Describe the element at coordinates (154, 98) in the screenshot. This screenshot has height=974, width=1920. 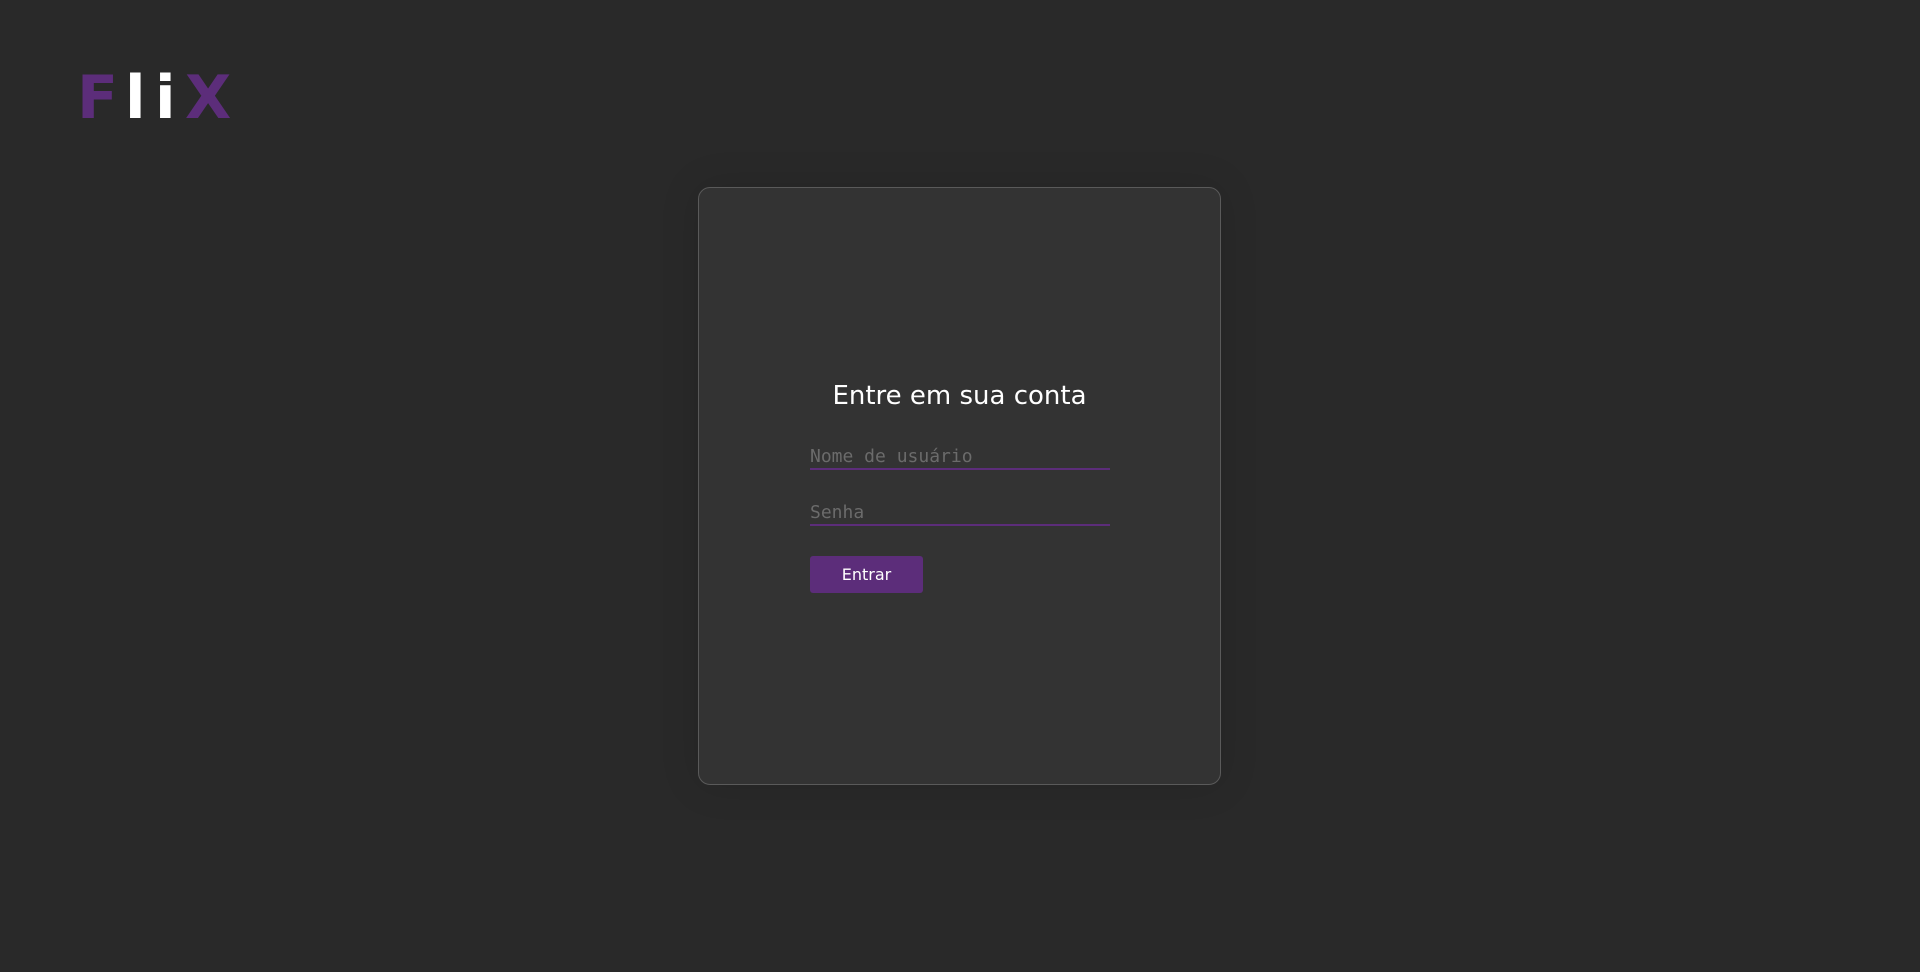
I see `brand-logo: F l i X` at that location.